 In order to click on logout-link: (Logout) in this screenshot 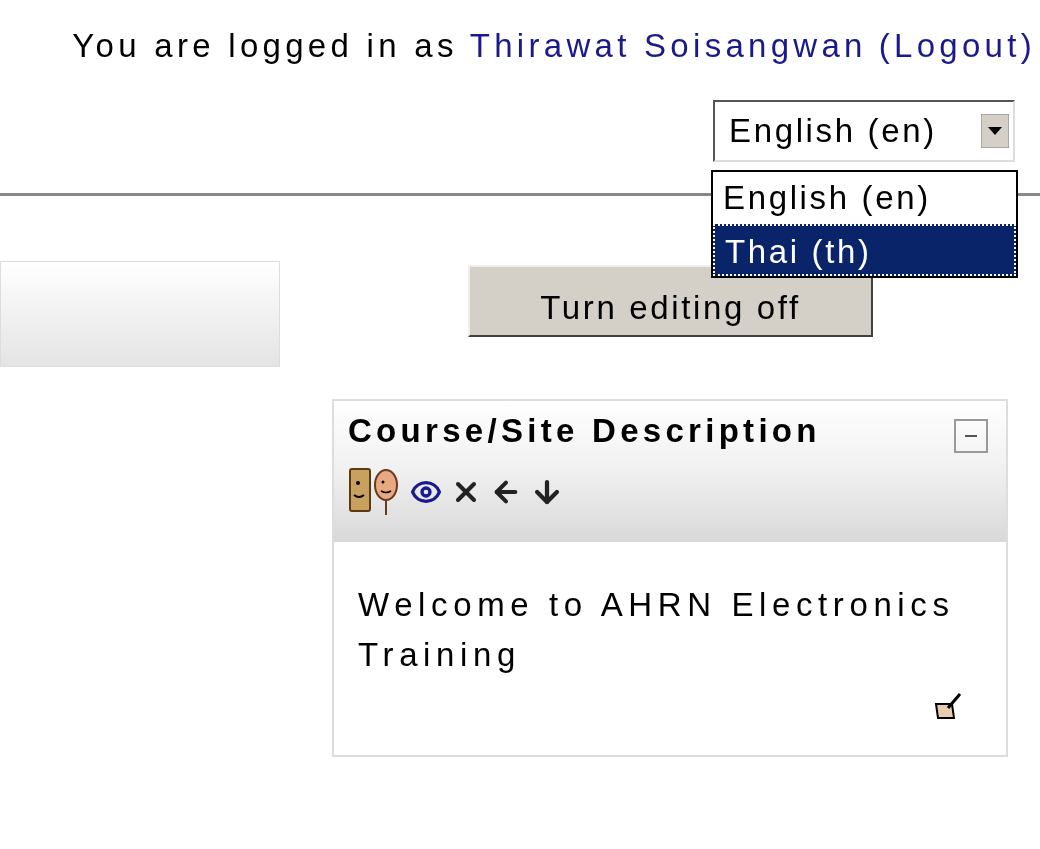, I will do `click(957, 46)`.